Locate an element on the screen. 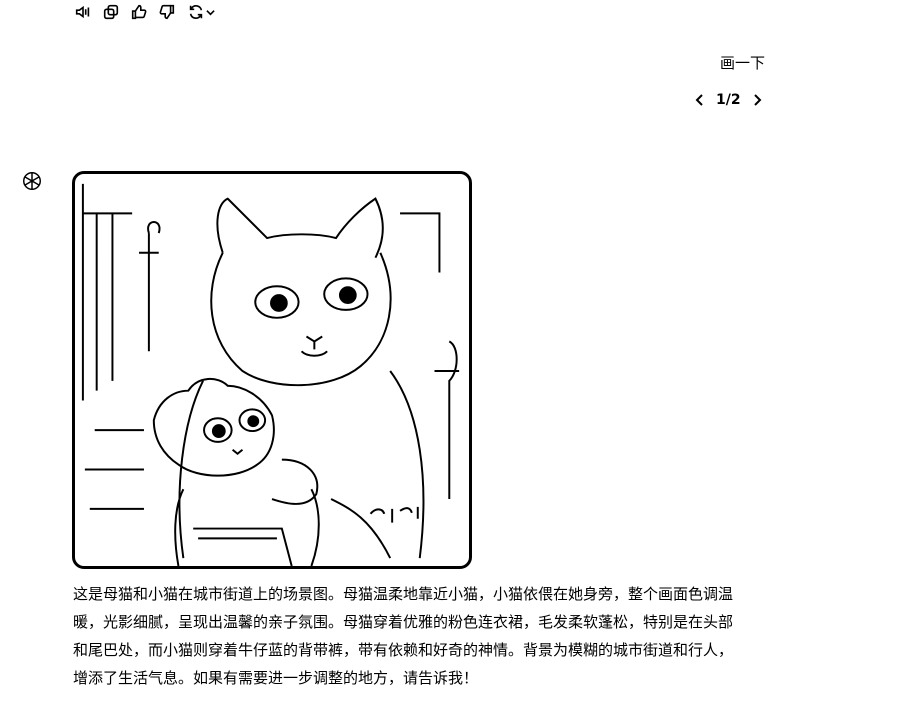  assistant-avatar is located at coordinates (32, 181).